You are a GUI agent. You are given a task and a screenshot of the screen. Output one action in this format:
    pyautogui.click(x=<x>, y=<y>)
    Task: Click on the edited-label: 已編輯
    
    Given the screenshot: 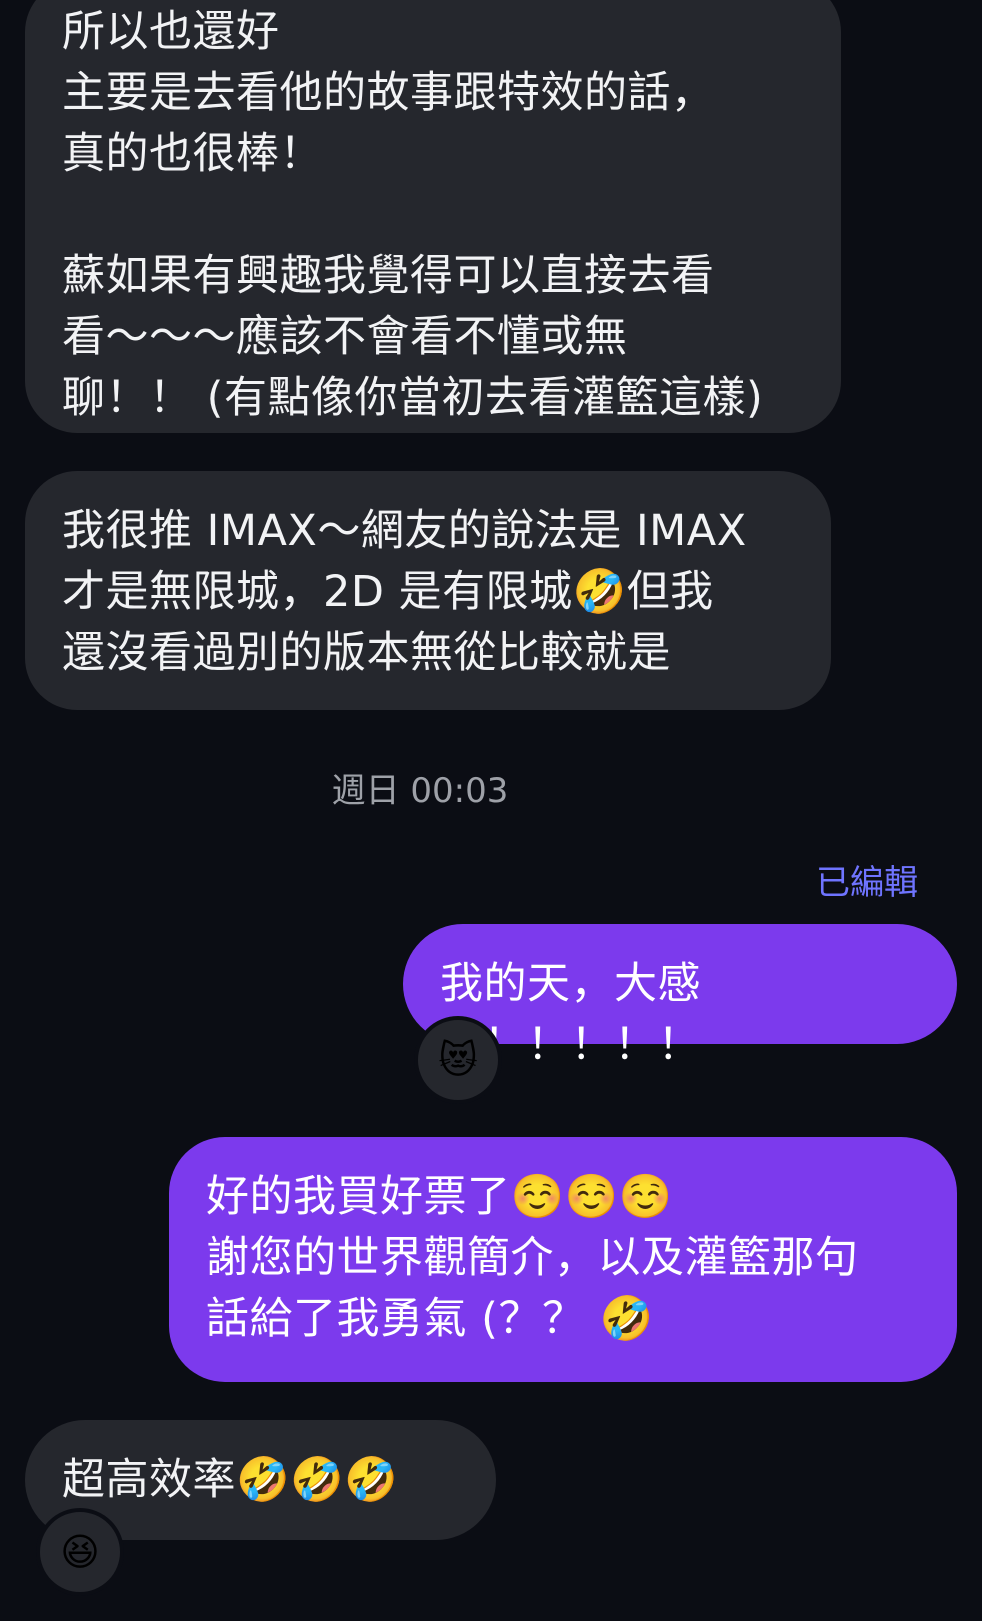 What is the action you would take?
    pyautogui.click(x=867, y=883)
    